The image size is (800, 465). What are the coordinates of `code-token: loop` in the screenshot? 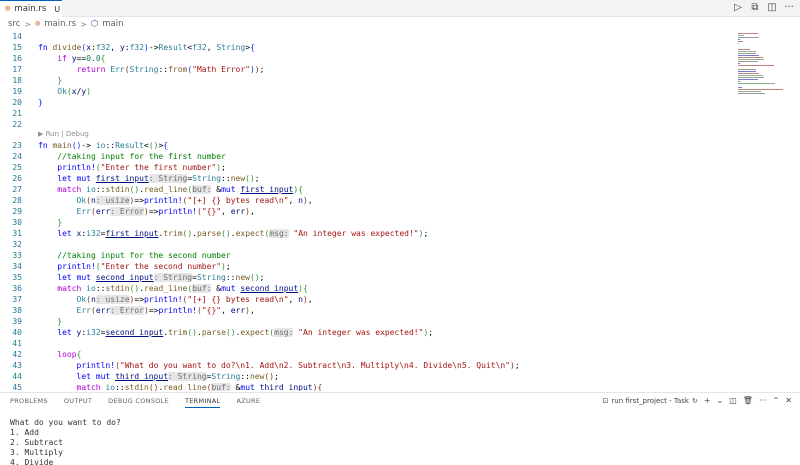 It's located at (67, 354).